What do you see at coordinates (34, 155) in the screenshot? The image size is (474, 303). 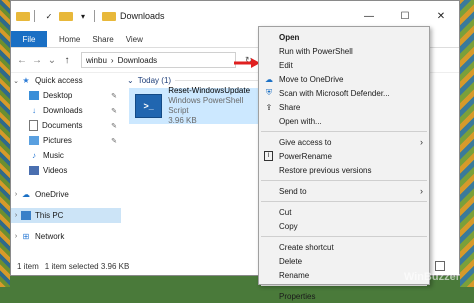 I see `music-note-icon: ♪` at bounding box center [34, 155].